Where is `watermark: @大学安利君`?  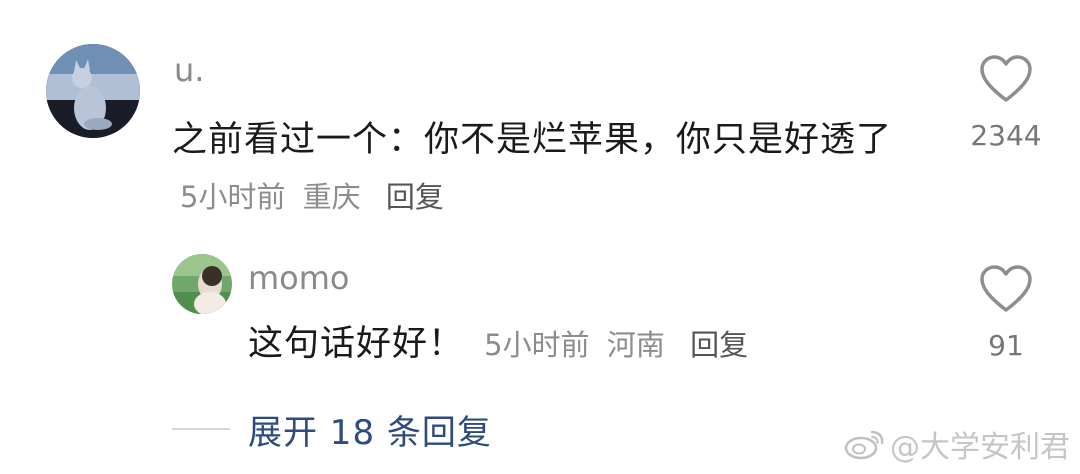 watermark: @大学安利君 is located at coordinates (957, 444).